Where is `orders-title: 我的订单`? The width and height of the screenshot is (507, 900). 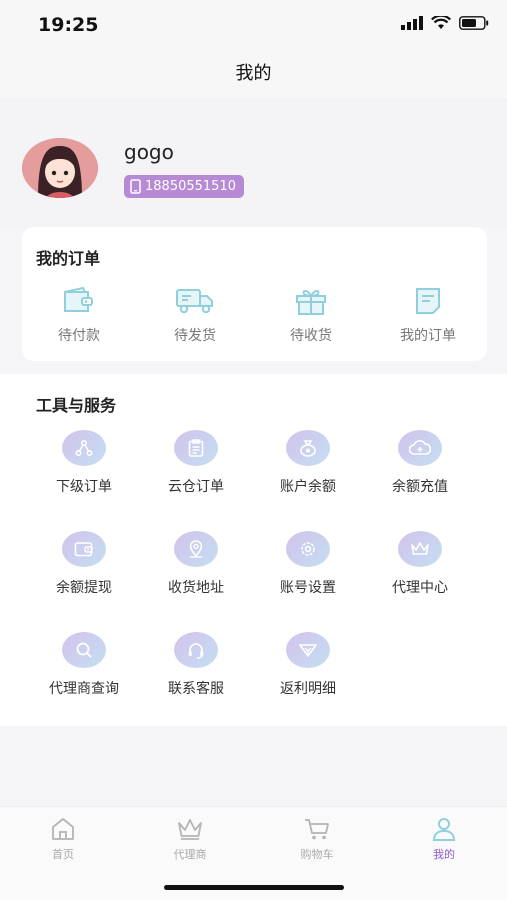
orders-title: 我的订单 is located at coordinates (68, 258).